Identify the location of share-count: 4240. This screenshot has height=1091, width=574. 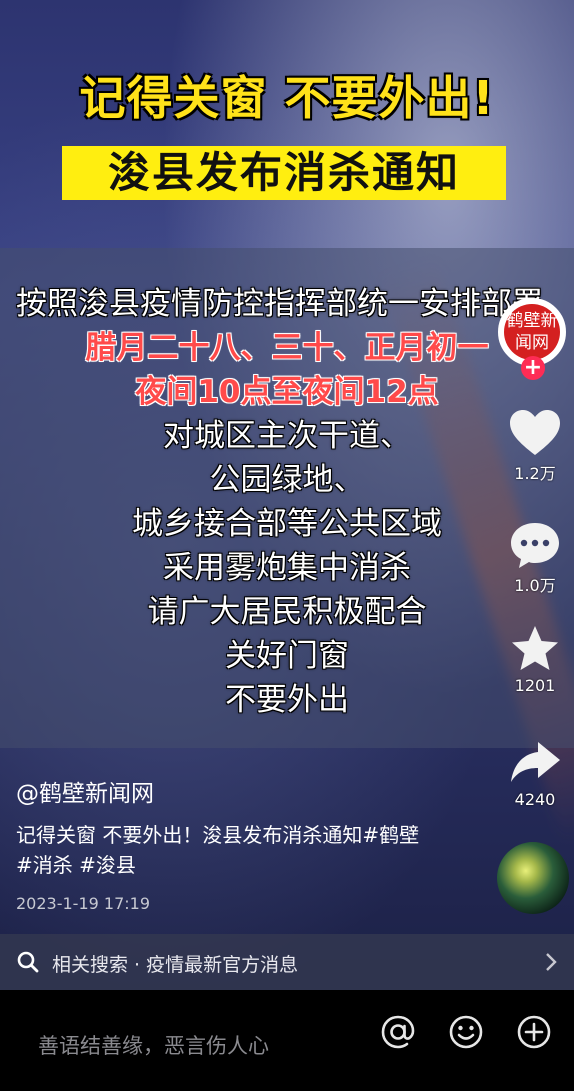
(535, 799).